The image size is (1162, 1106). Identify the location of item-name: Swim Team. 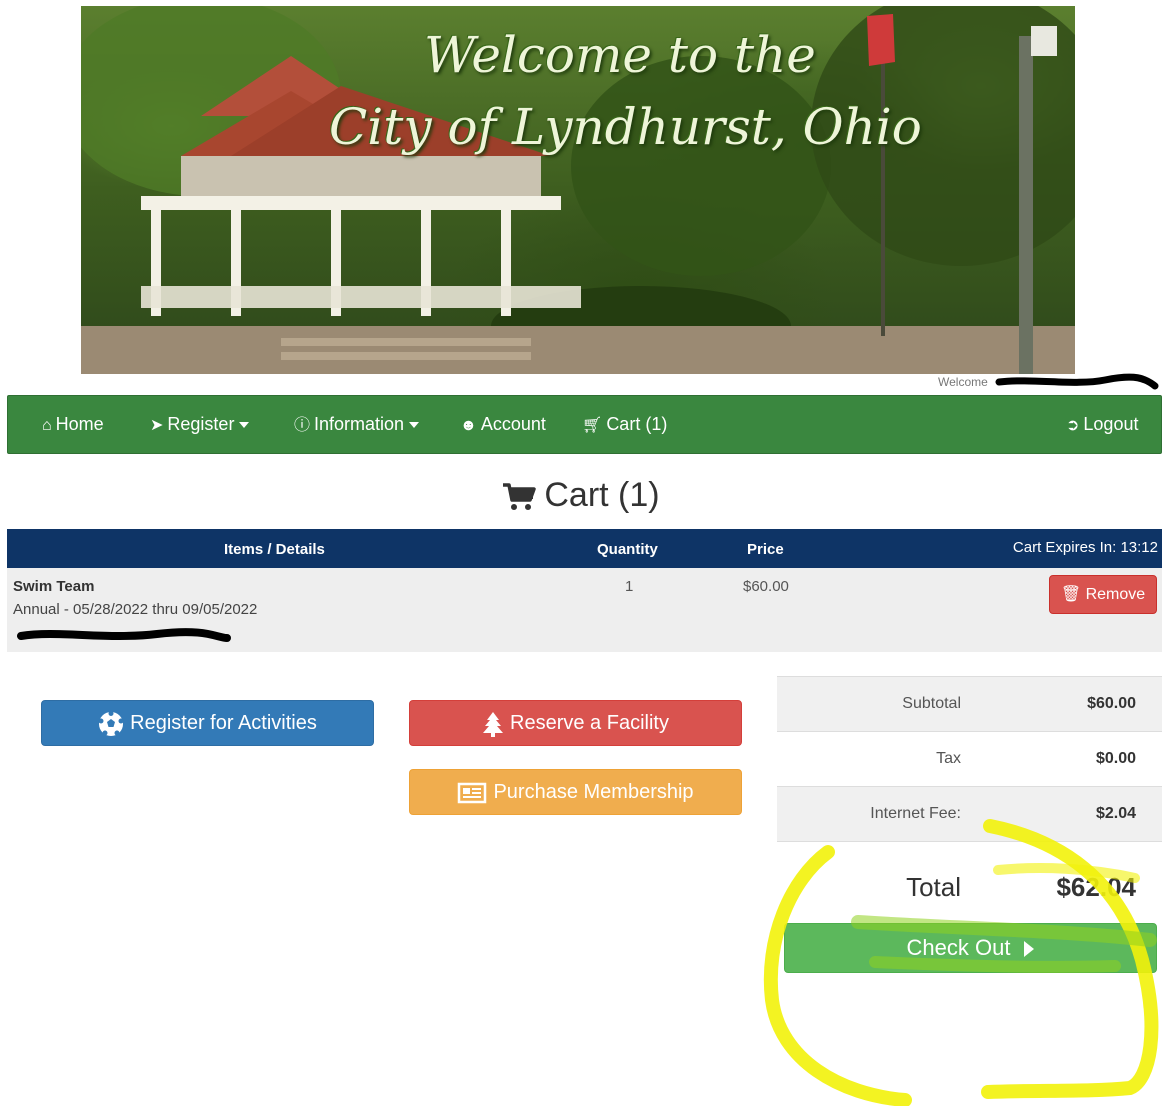
(54, 586).